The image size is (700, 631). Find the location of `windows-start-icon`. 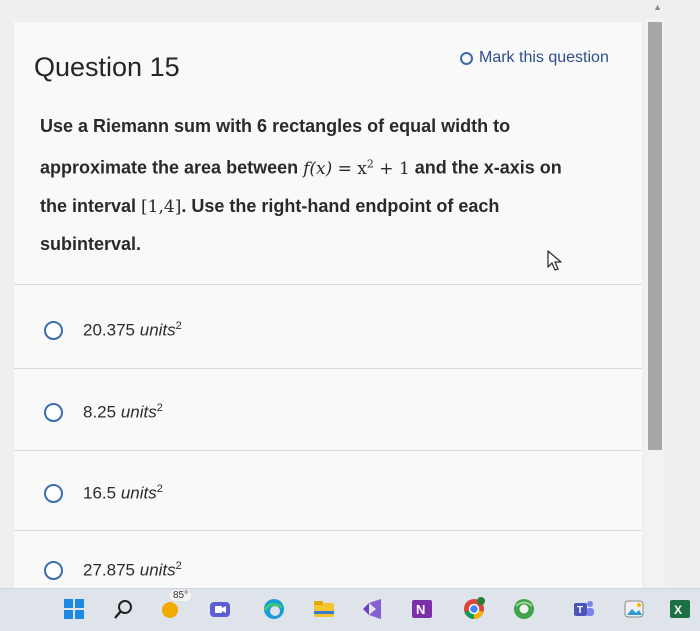

windows-start-icon is located at coordinates (74, 609).